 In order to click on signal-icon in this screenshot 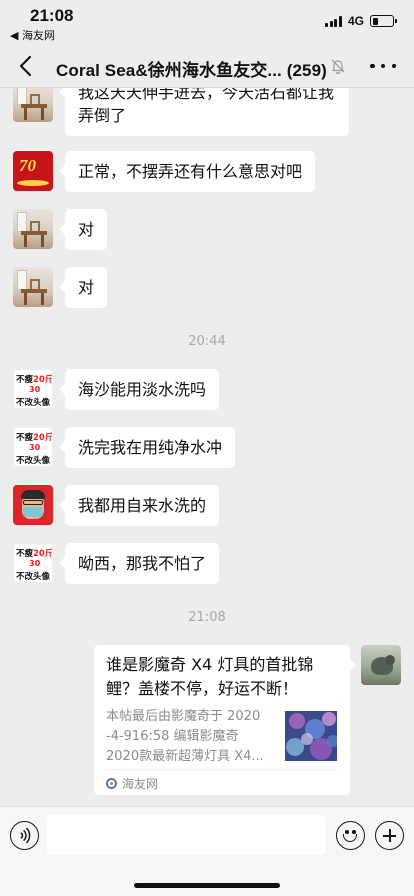, I will do `click(333, 21)`.